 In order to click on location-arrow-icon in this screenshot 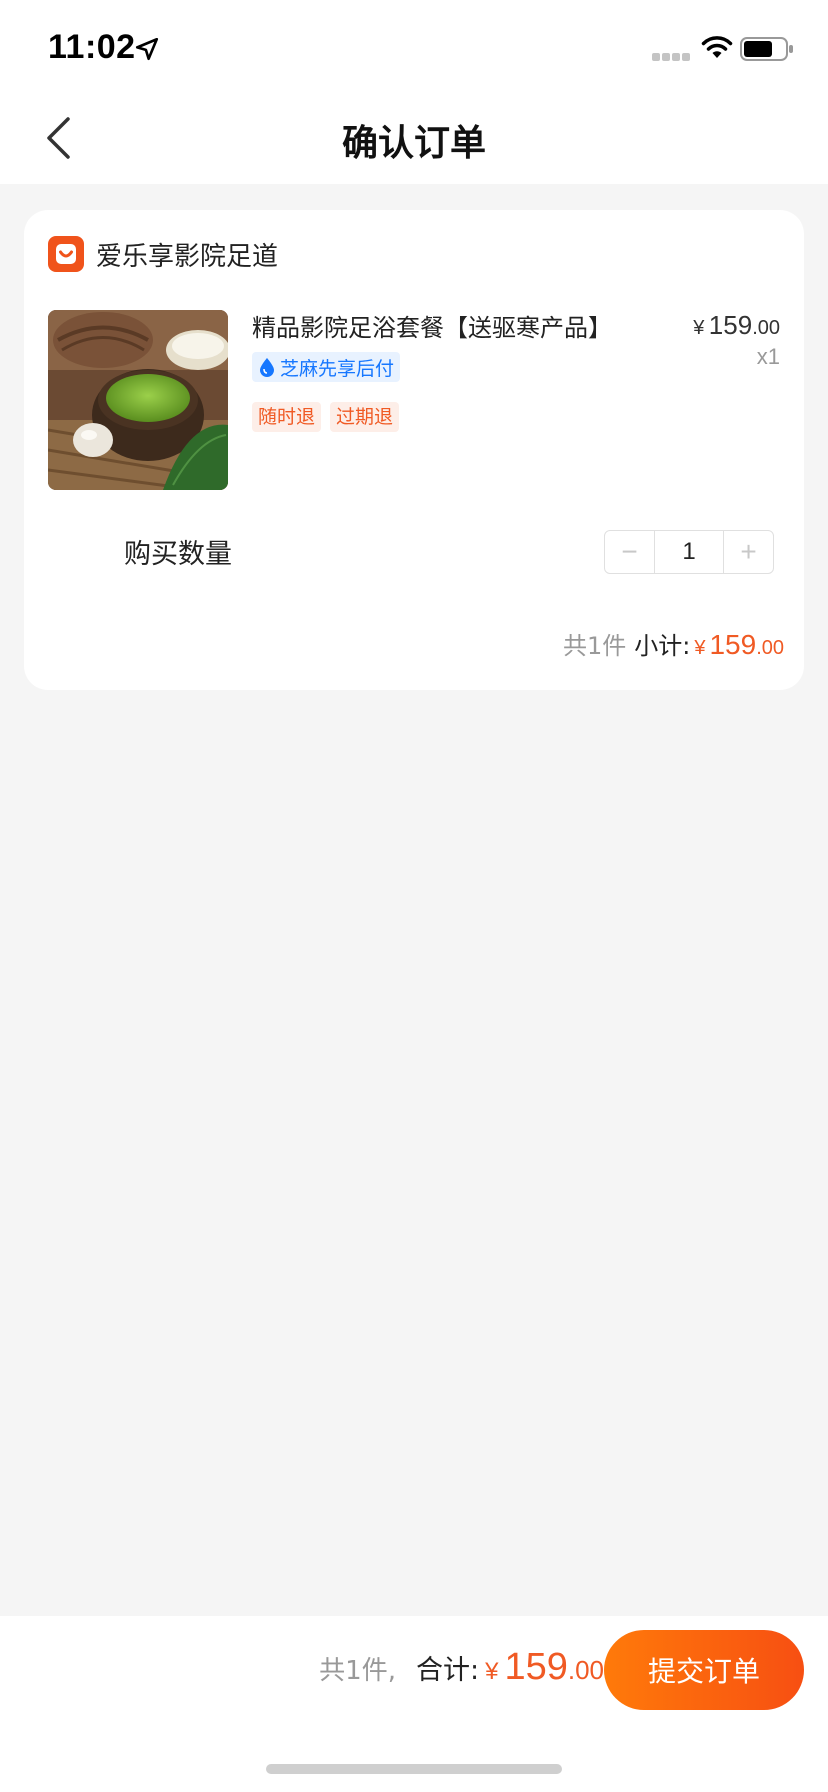, I will do `click(147, 49)`.